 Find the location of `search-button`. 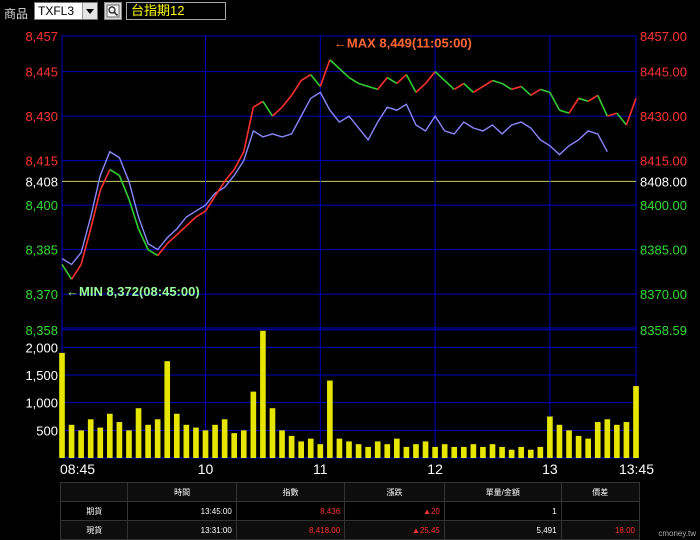

search-button is located at coordinates (113, 11).